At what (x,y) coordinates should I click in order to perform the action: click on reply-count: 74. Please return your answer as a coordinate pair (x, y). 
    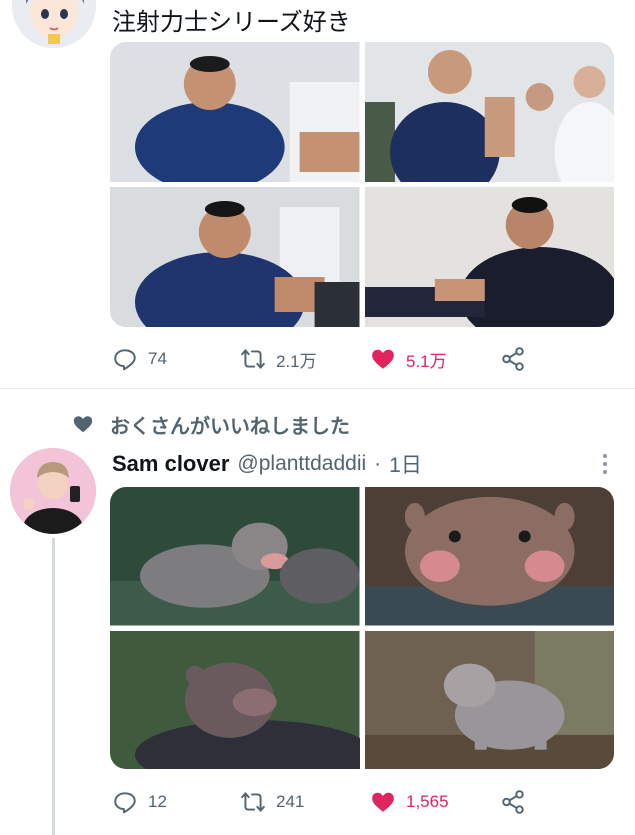
    Looking at the image, I should click on (157, 358).